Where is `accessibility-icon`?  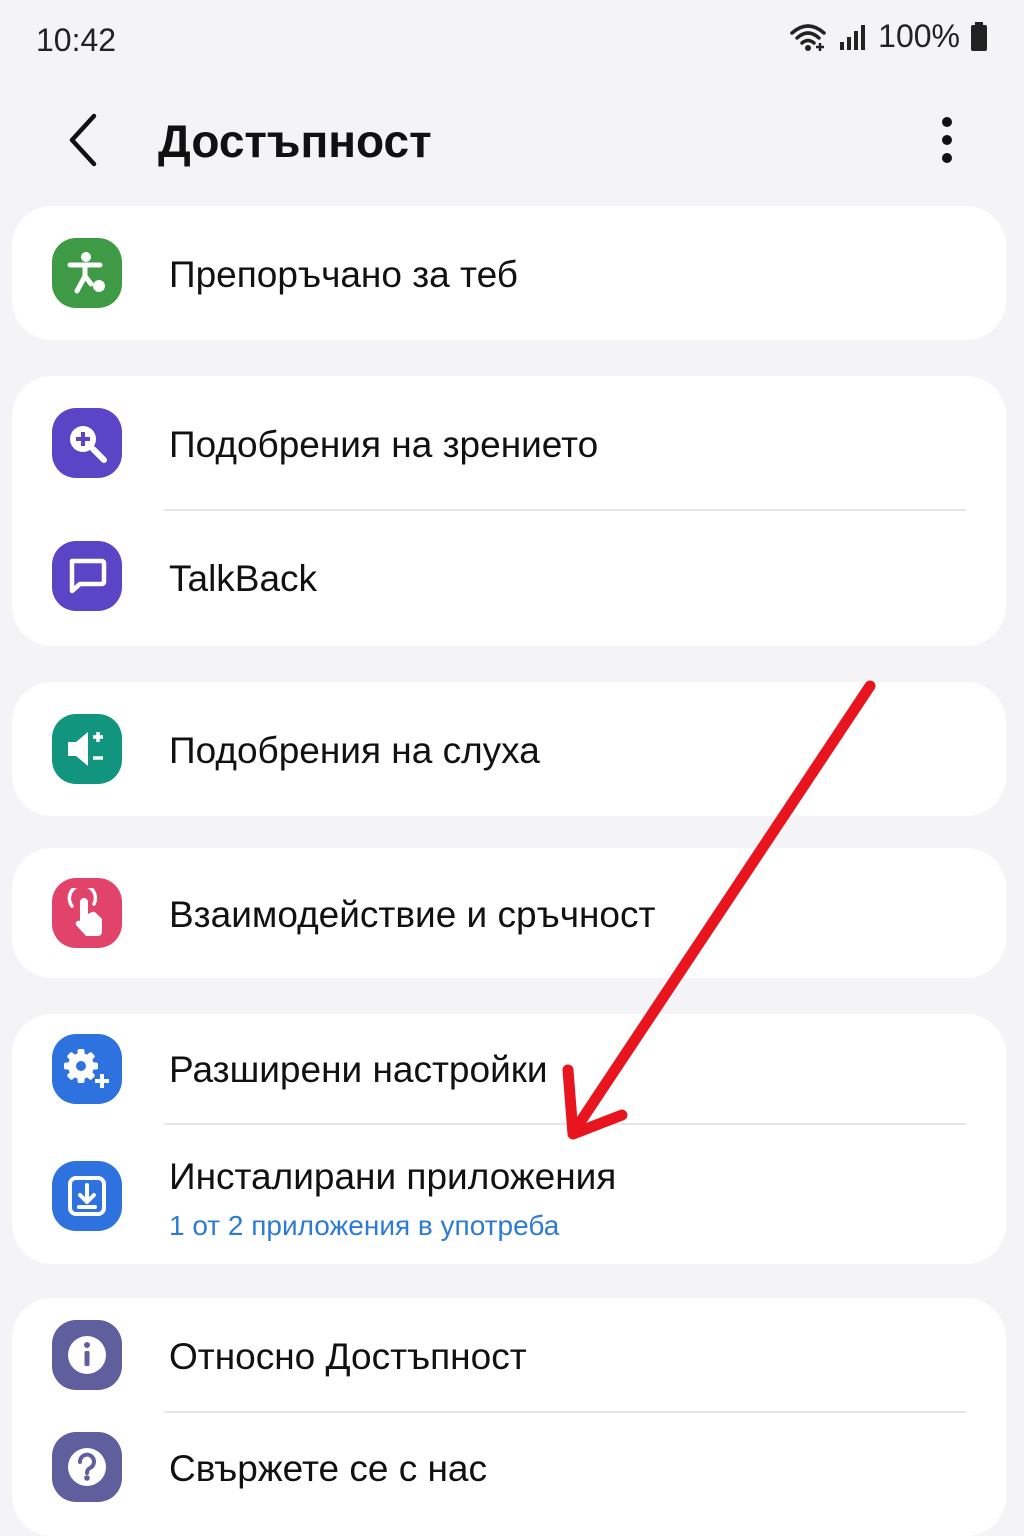 accessibility-icon is located at coordinates (87, 273).